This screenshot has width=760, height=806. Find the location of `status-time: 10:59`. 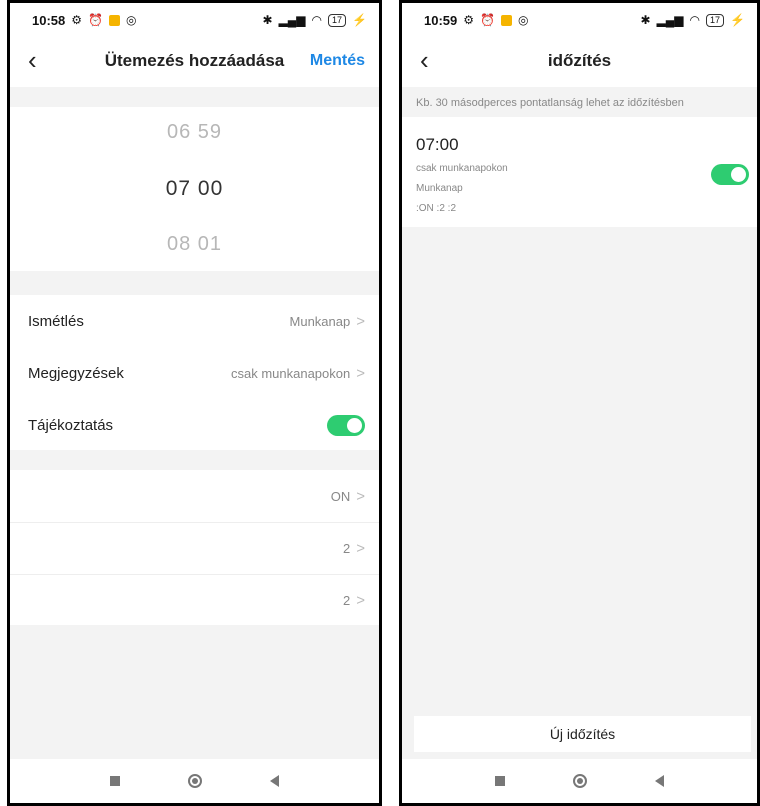

status-time: 10:59 is located at coordinates (441, 20).